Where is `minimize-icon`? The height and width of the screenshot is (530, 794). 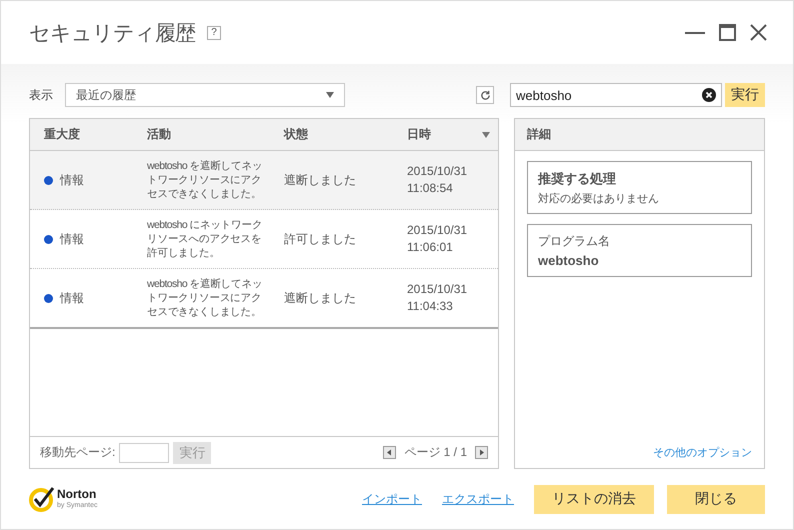
minimize-icon is located at coordinates (695, 33).